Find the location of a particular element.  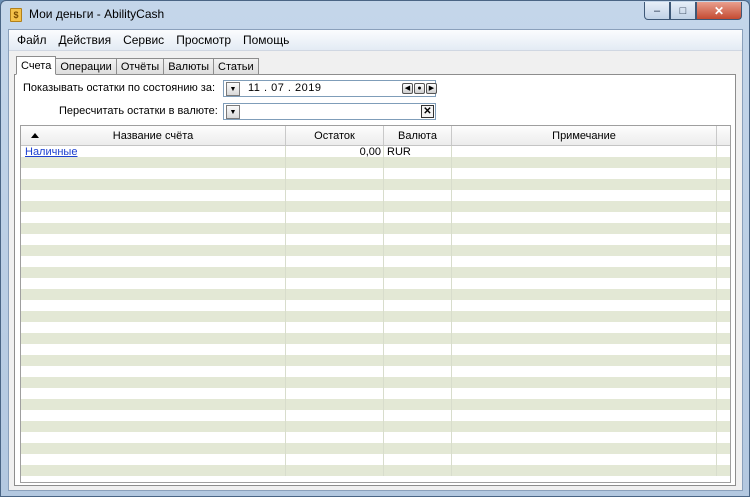

close-icon: ✕ is located at coordinates (719, 10).